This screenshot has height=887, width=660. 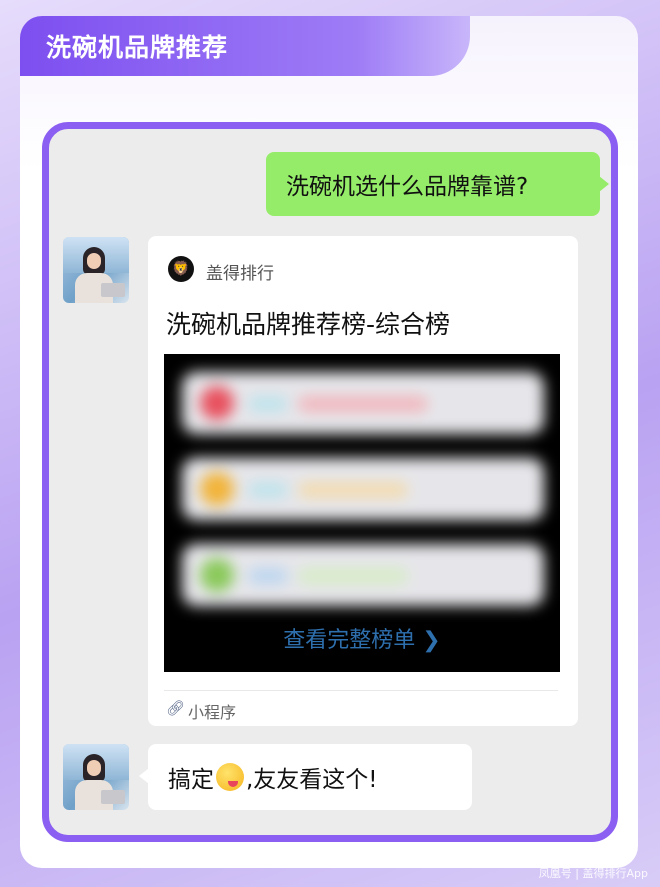 I want to click on mini-program-label: 小程序, so click(x=212, y=712).